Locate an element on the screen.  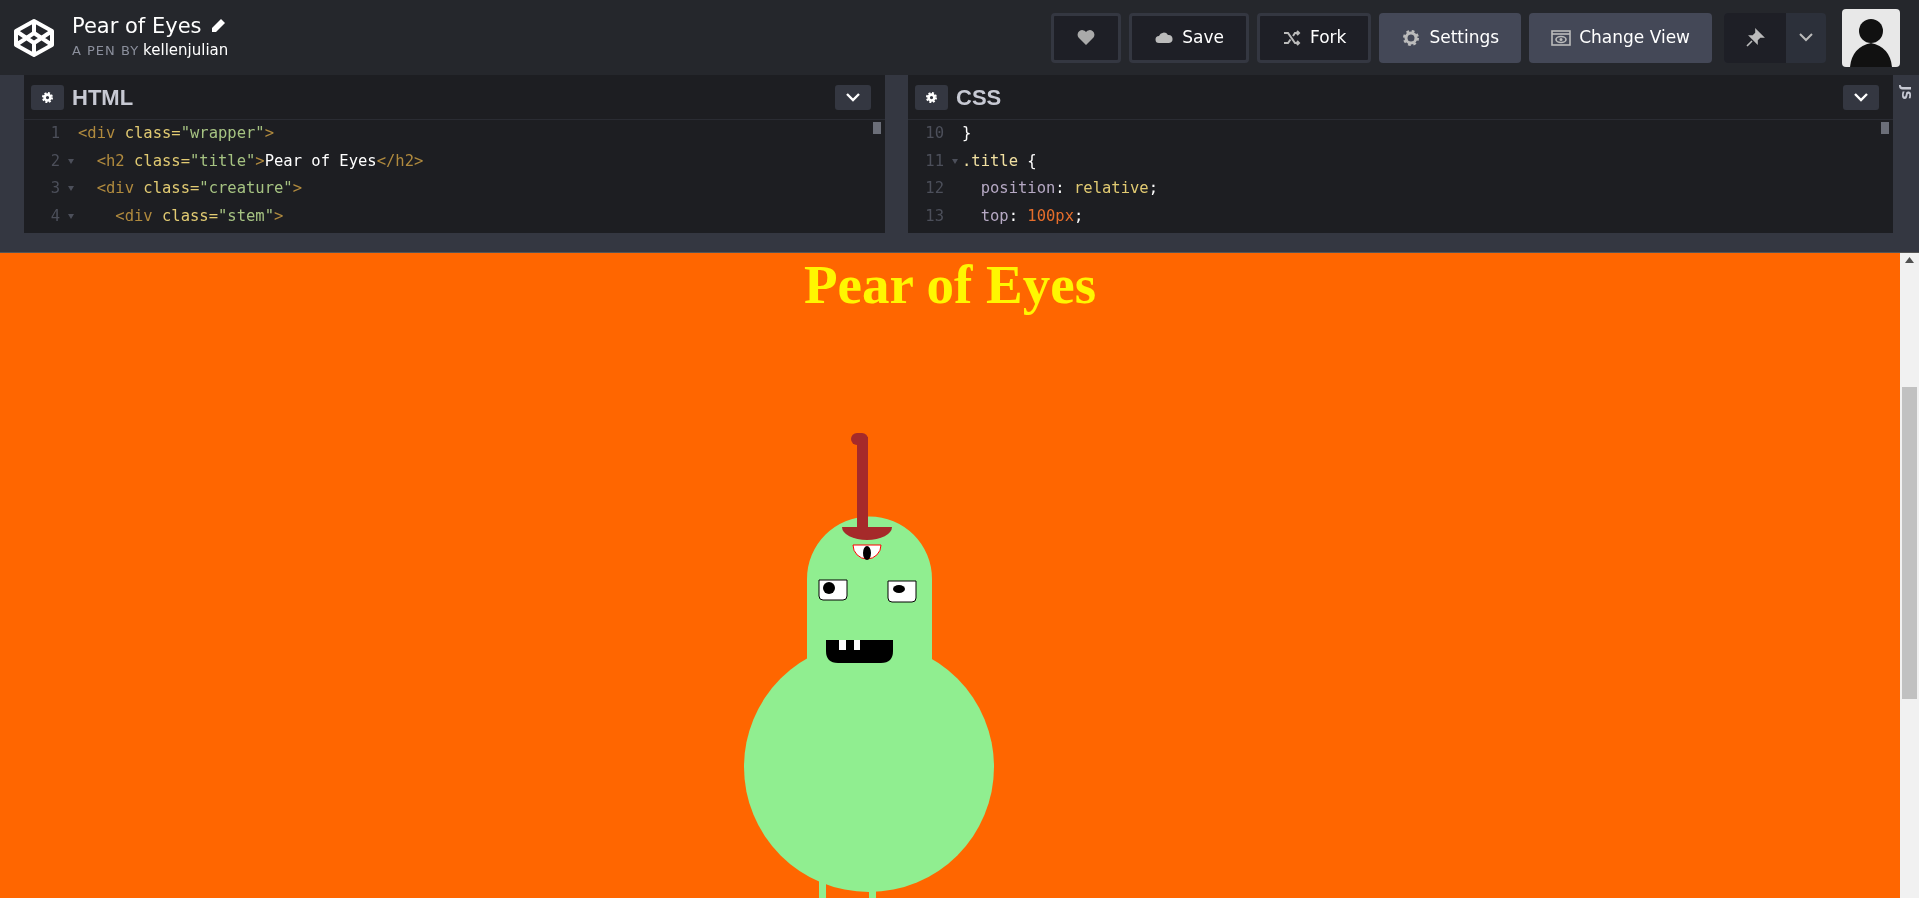
line-number: 10 is located at coordinates (934, 133).